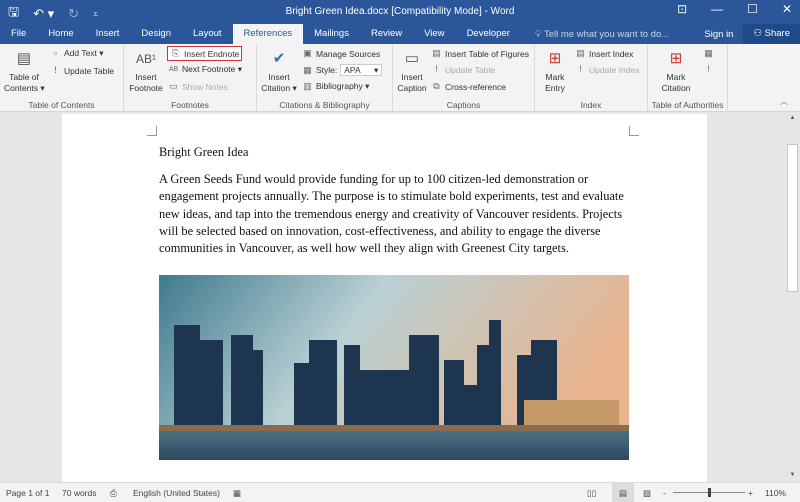  What do you see at coordinates (24, 58) in the screenshot?
I see `toc-icon: ▤` at bounding box center [24, 58].